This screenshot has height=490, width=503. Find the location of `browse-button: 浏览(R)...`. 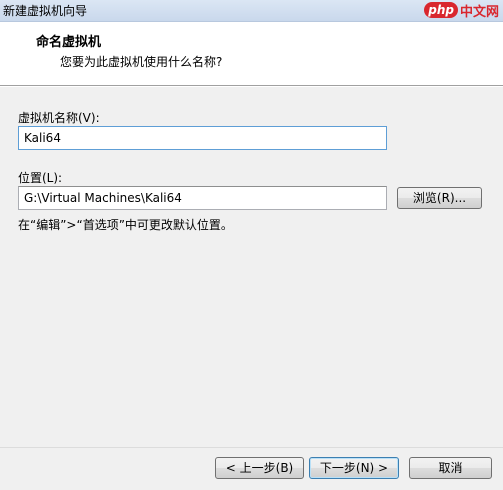

browse-button: 浏览(R)... is located at coordinates (439, 198).